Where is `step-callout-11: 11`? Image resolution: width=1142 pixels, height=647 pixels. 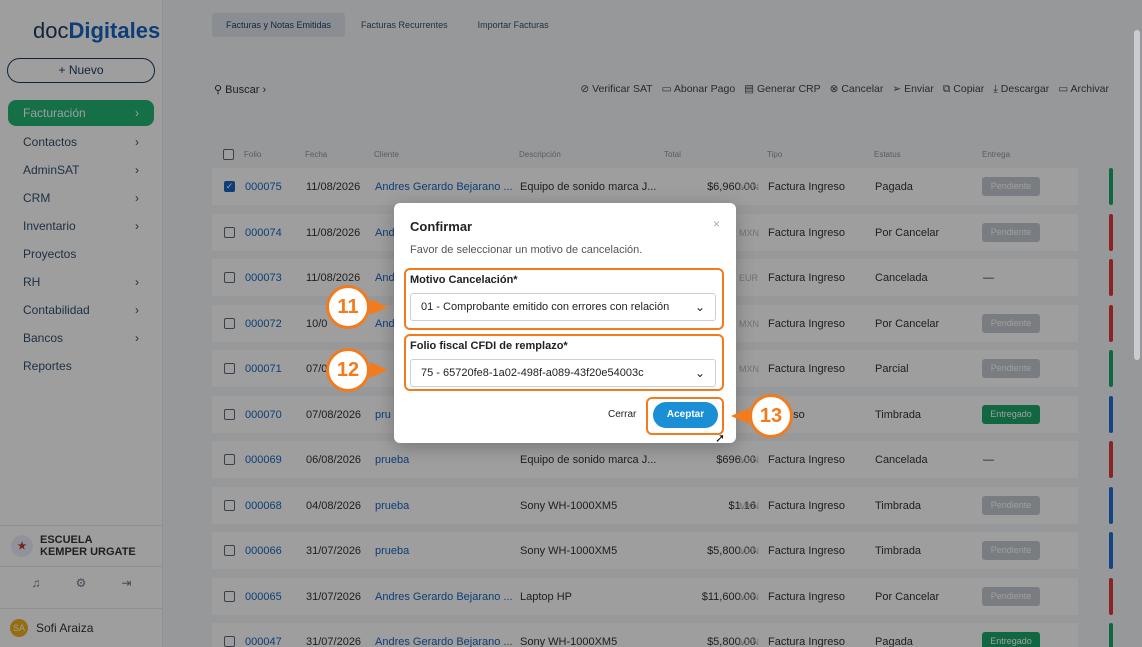 step-callout-11: 11 is located at coordinates (348, 307).